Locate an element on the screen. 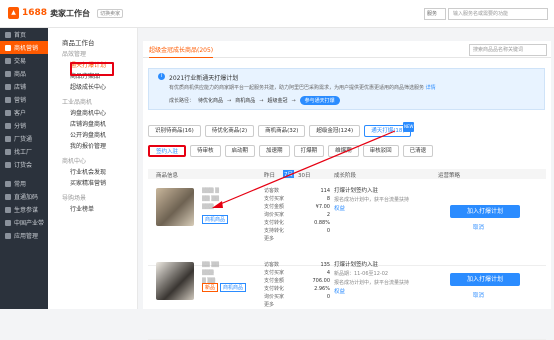 The image size is (554, 340). stage-filter-button: 超级金冠(124) is located at coordinates (335, 131).